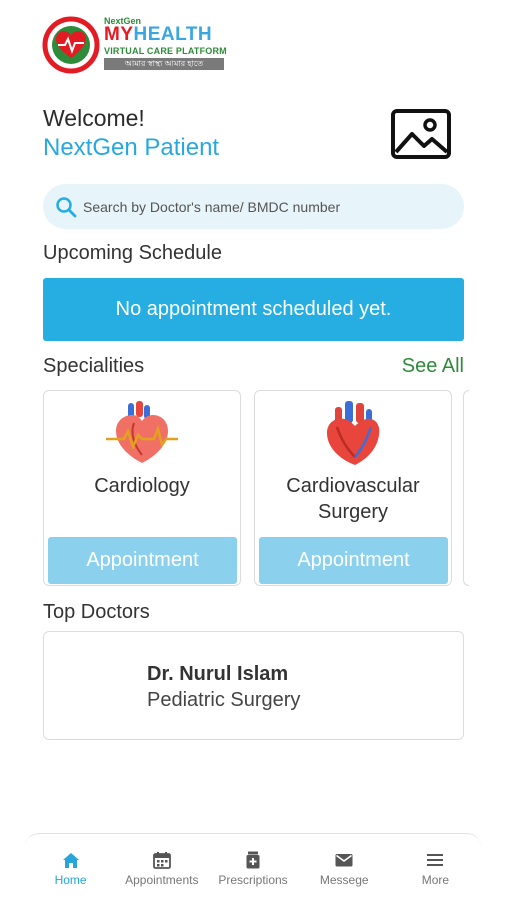 This screenshot has height=900, width=506. Describe the element at coordinates (161, 860) in the screenshot. I see `calendar-icon` at that location.